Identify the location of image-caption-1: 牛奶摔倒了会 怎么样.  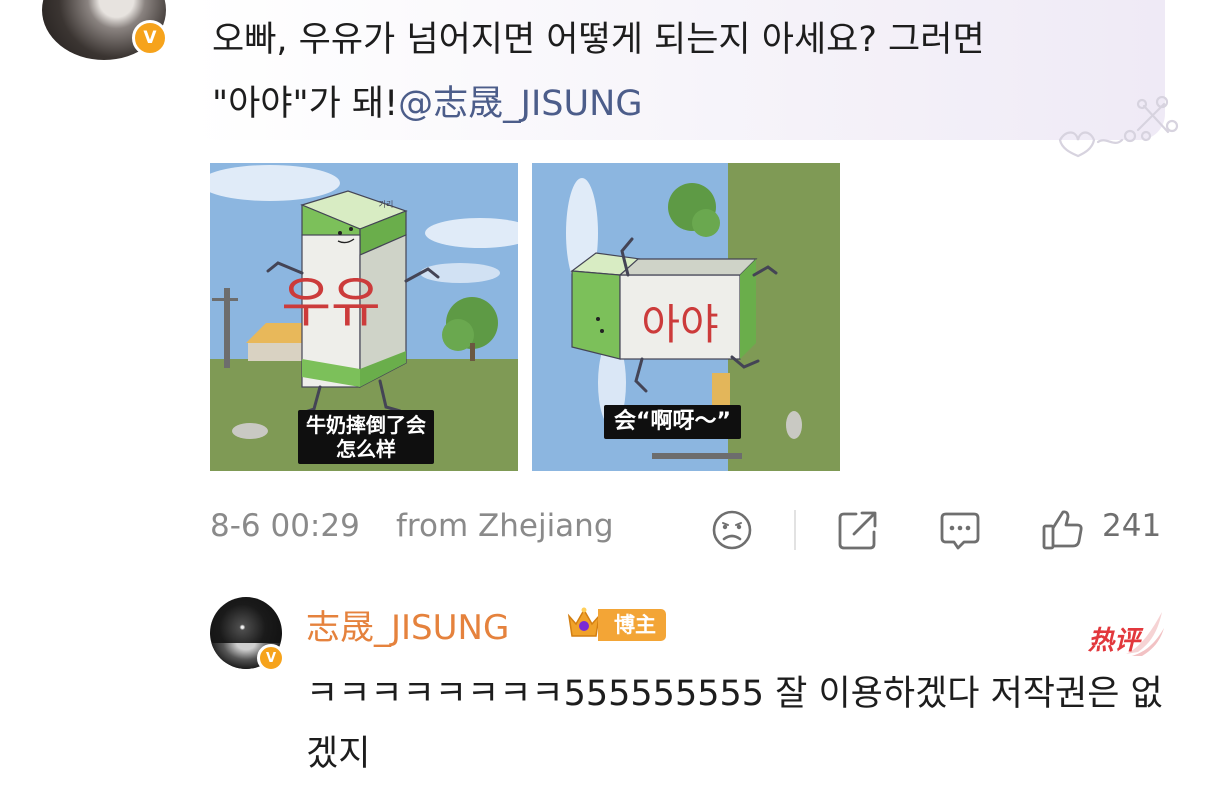
(366, 437).